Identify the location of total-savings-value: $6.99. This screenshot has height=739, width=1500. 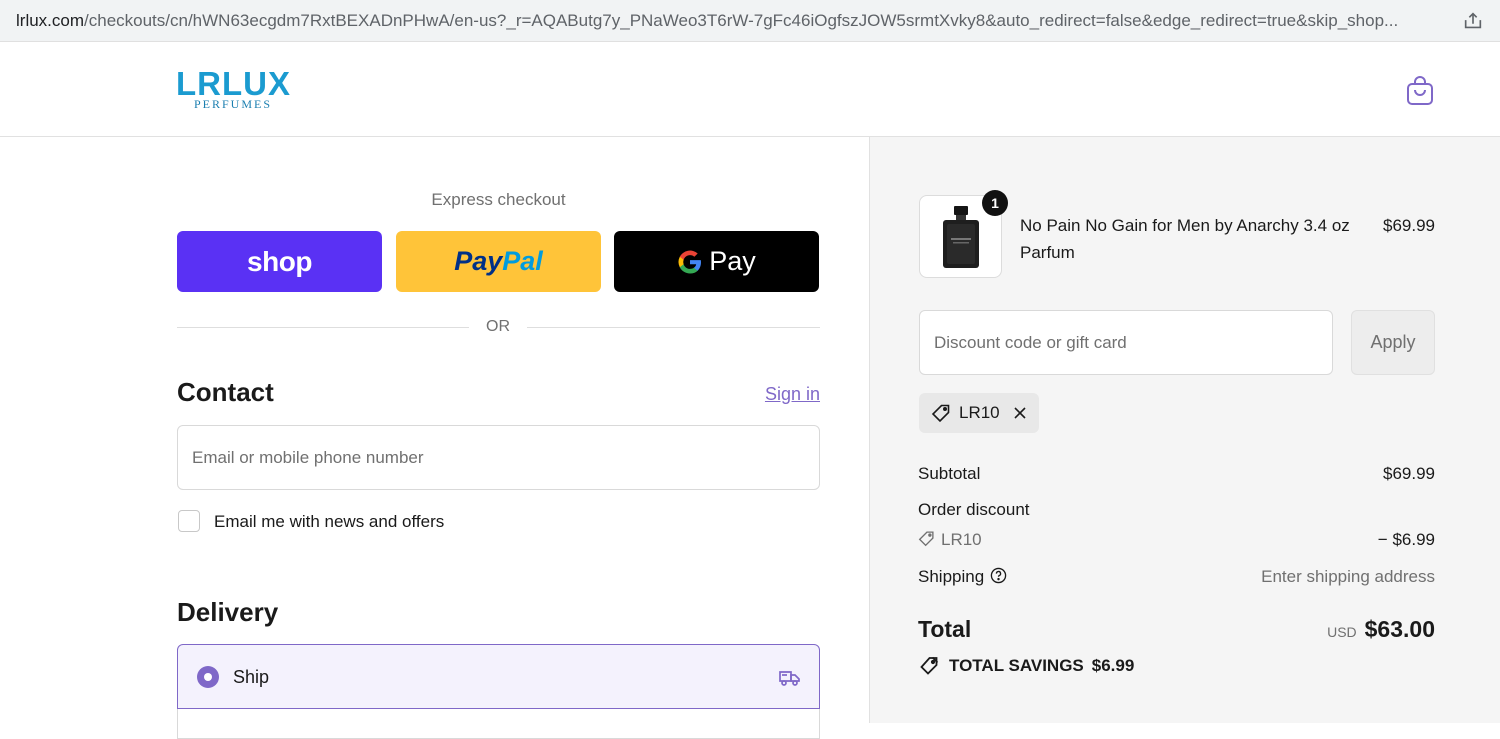
(1113, 665).